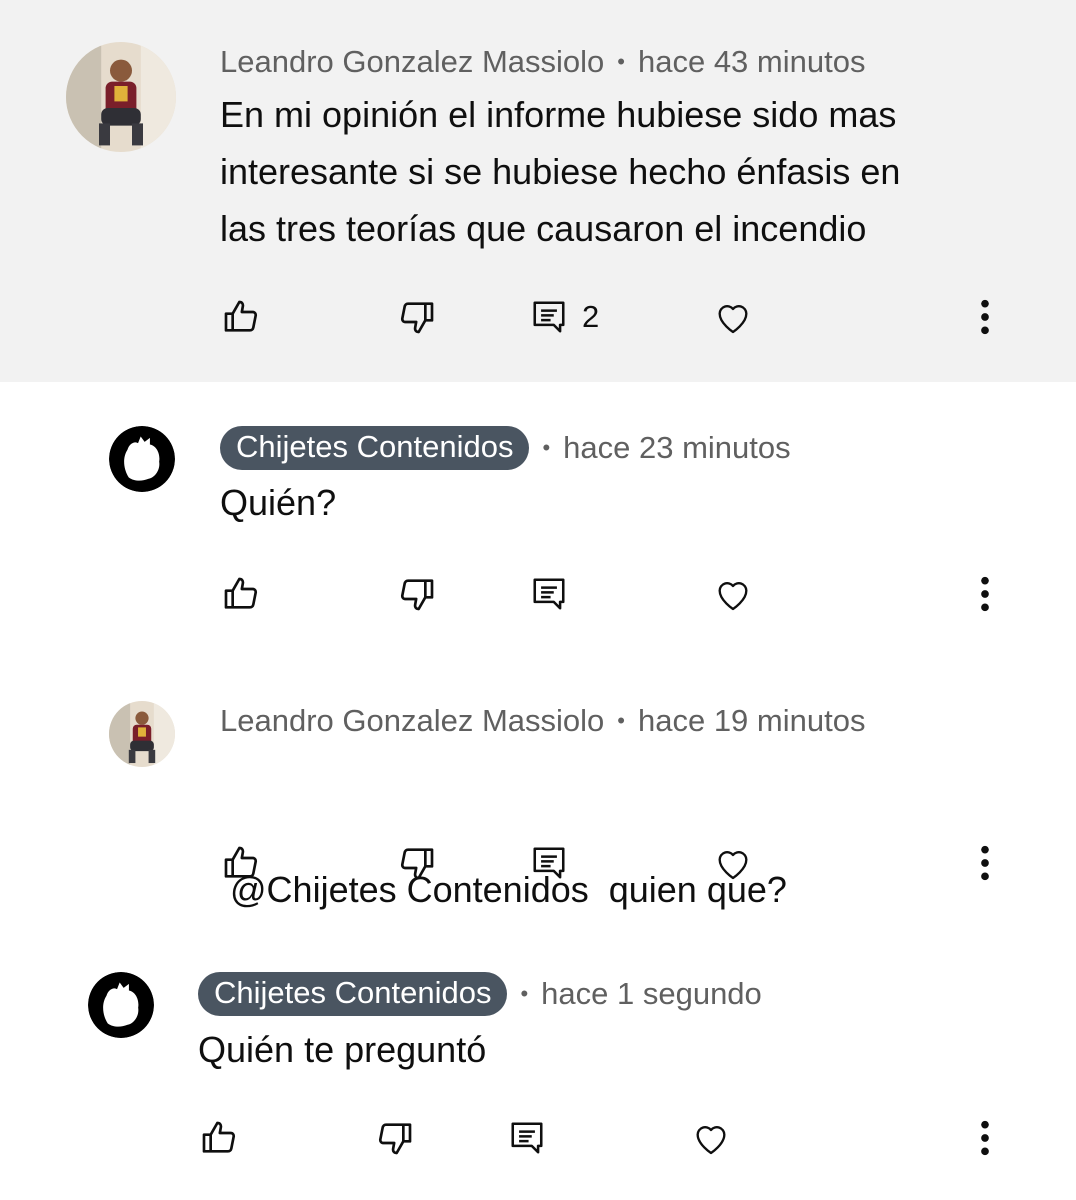 This screenshot has height=1200, width=1076. Describe the element at coordinates (591, 316) in the screenshot. I see `reply-count: 2` at that location.